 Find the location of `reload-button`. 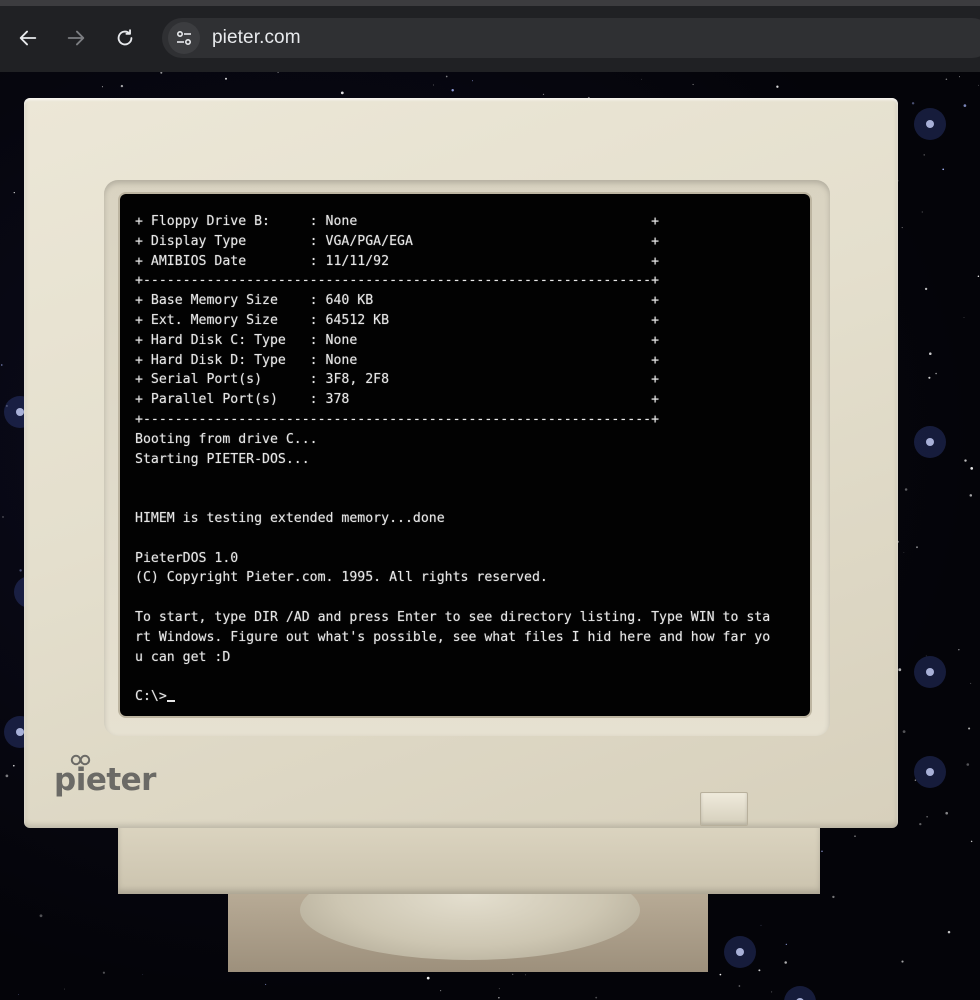

reload-button is located at coordinates (125, 38).